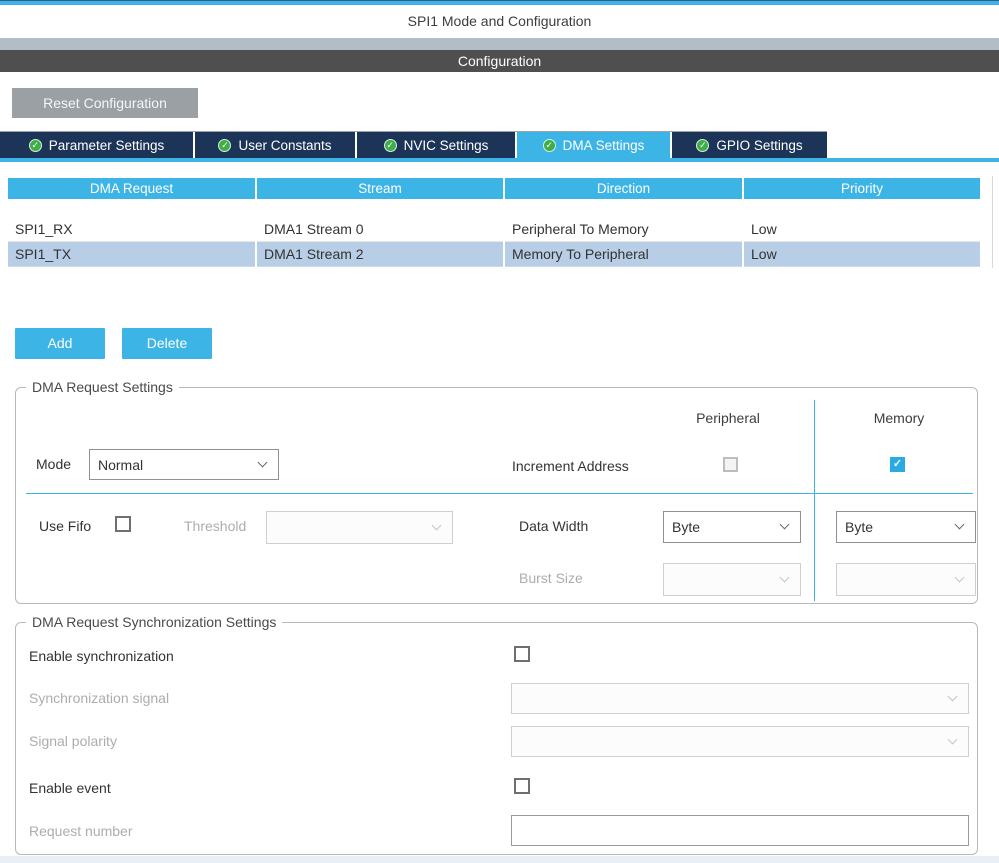 The height and width of the screenshot is (863, 999). What do you see at coordinates (359, 527) in the screenshot?
I see `threshold-select` at bounding box center [359, 527].